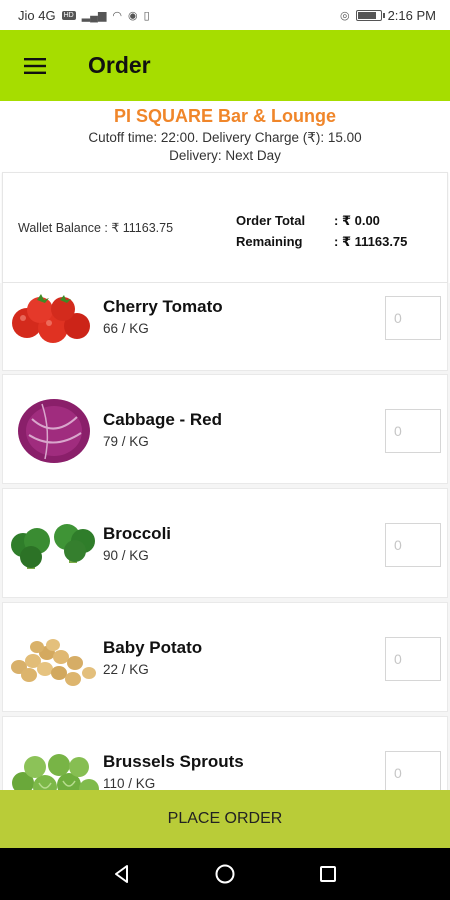 The height and width of the screenshot is (900, 450). I want to click on product-item: Cabbage - Red 79 / KG, so click(225, 429).